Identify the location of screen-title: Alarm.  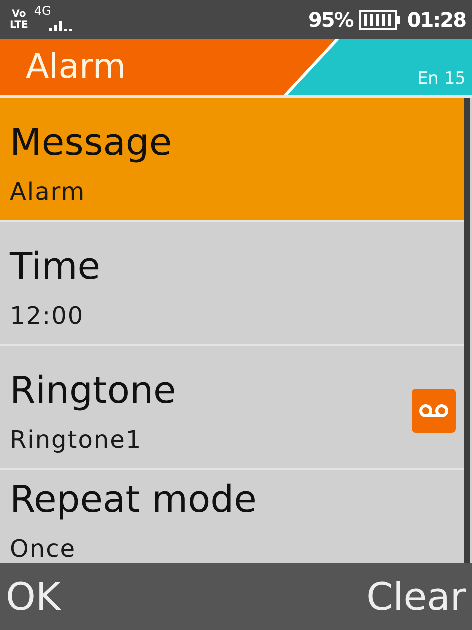
(76, 67).